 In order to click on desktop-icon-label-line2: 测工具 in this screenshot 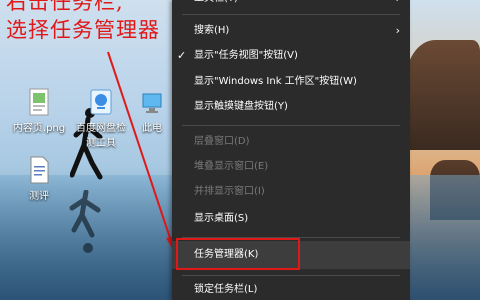, I will do `click(101, 143)`.